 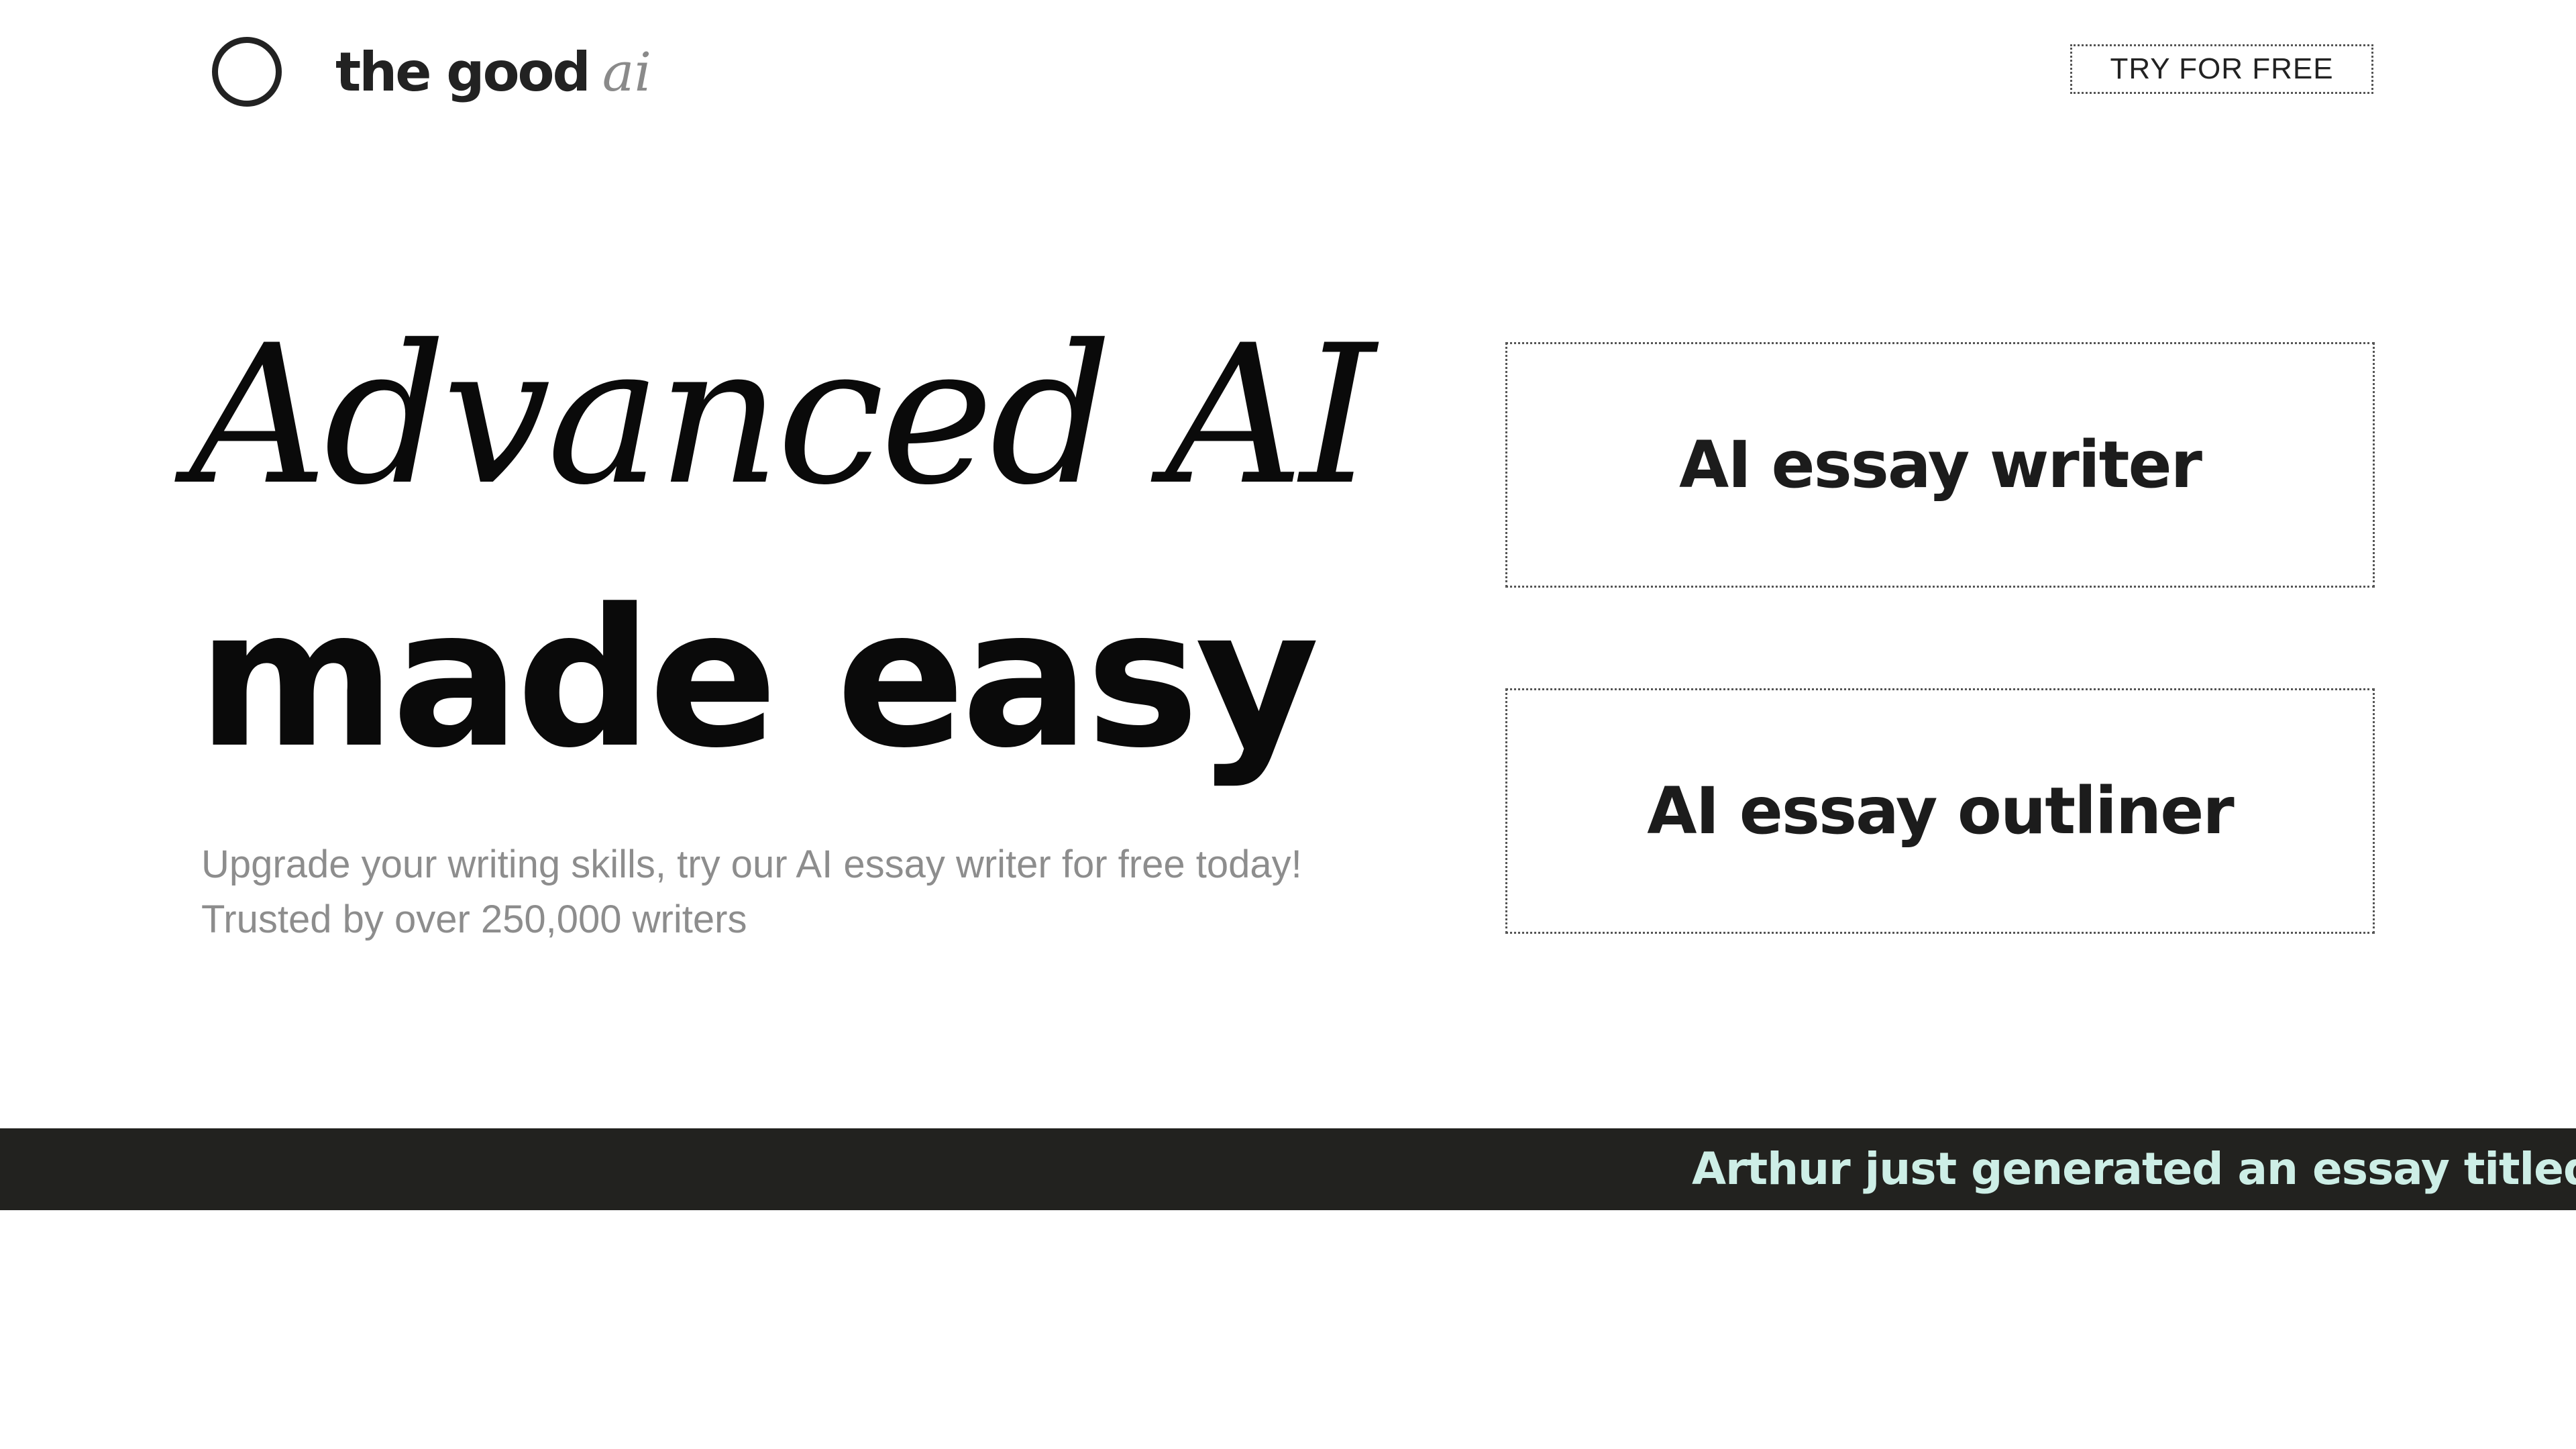 I want to click on home-logo-link: the good ai, so click(x=431, y=72).